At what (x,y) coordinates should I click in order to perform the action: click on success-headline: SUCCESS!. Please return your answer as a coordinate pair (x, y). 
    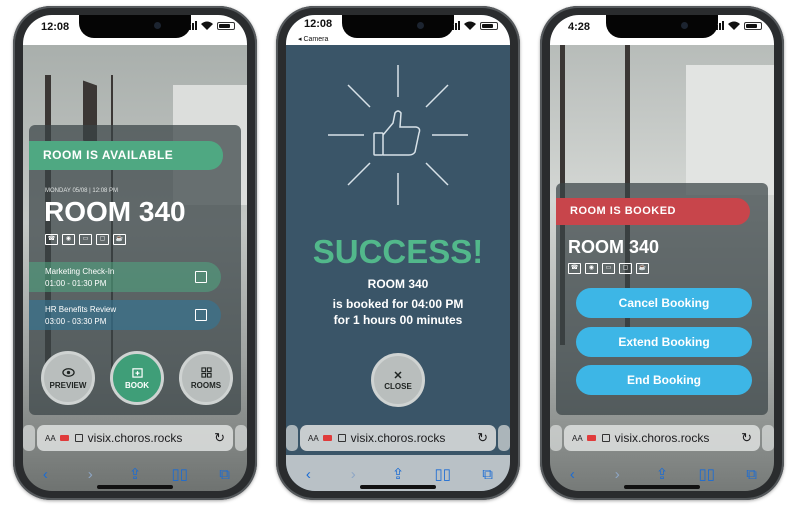
    Looking at the image, I should click on (398, 251).